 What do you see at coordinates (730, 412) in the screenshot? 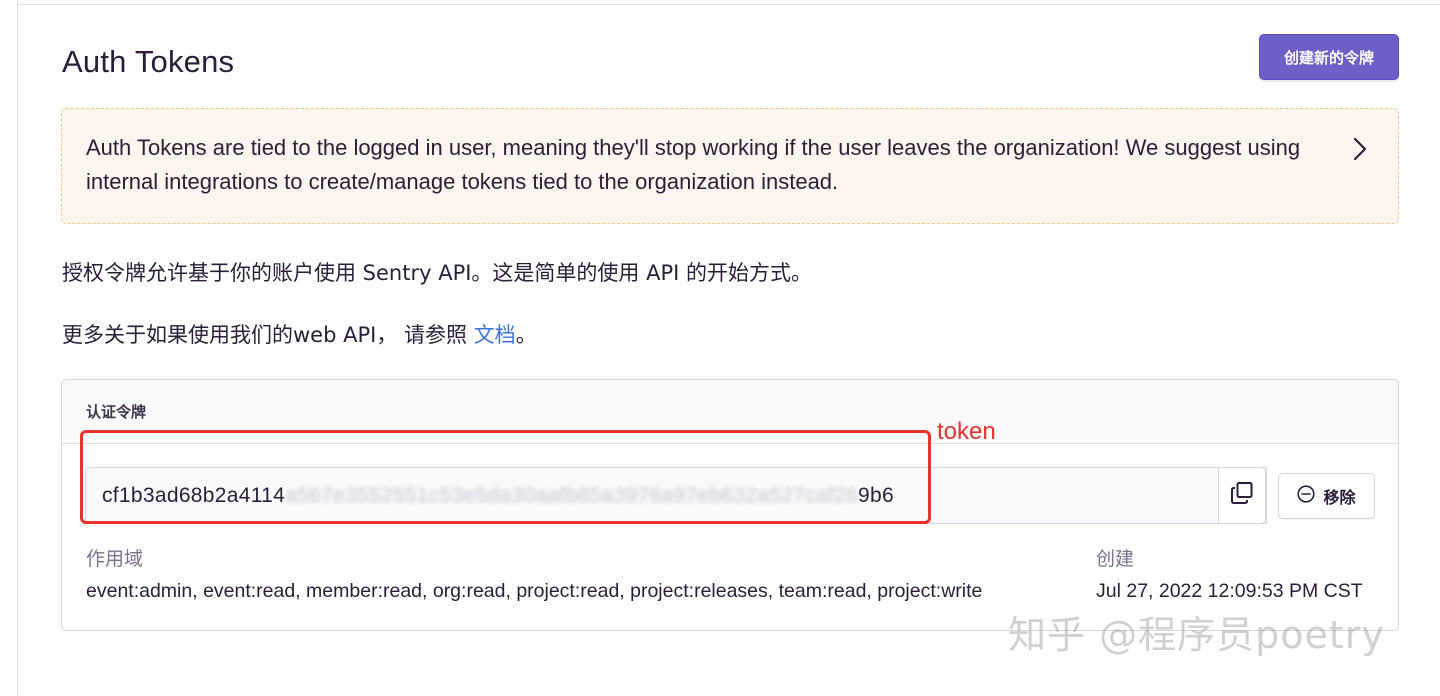
I see `panel-header: 认证令牌` at bounding box center [730, 412].